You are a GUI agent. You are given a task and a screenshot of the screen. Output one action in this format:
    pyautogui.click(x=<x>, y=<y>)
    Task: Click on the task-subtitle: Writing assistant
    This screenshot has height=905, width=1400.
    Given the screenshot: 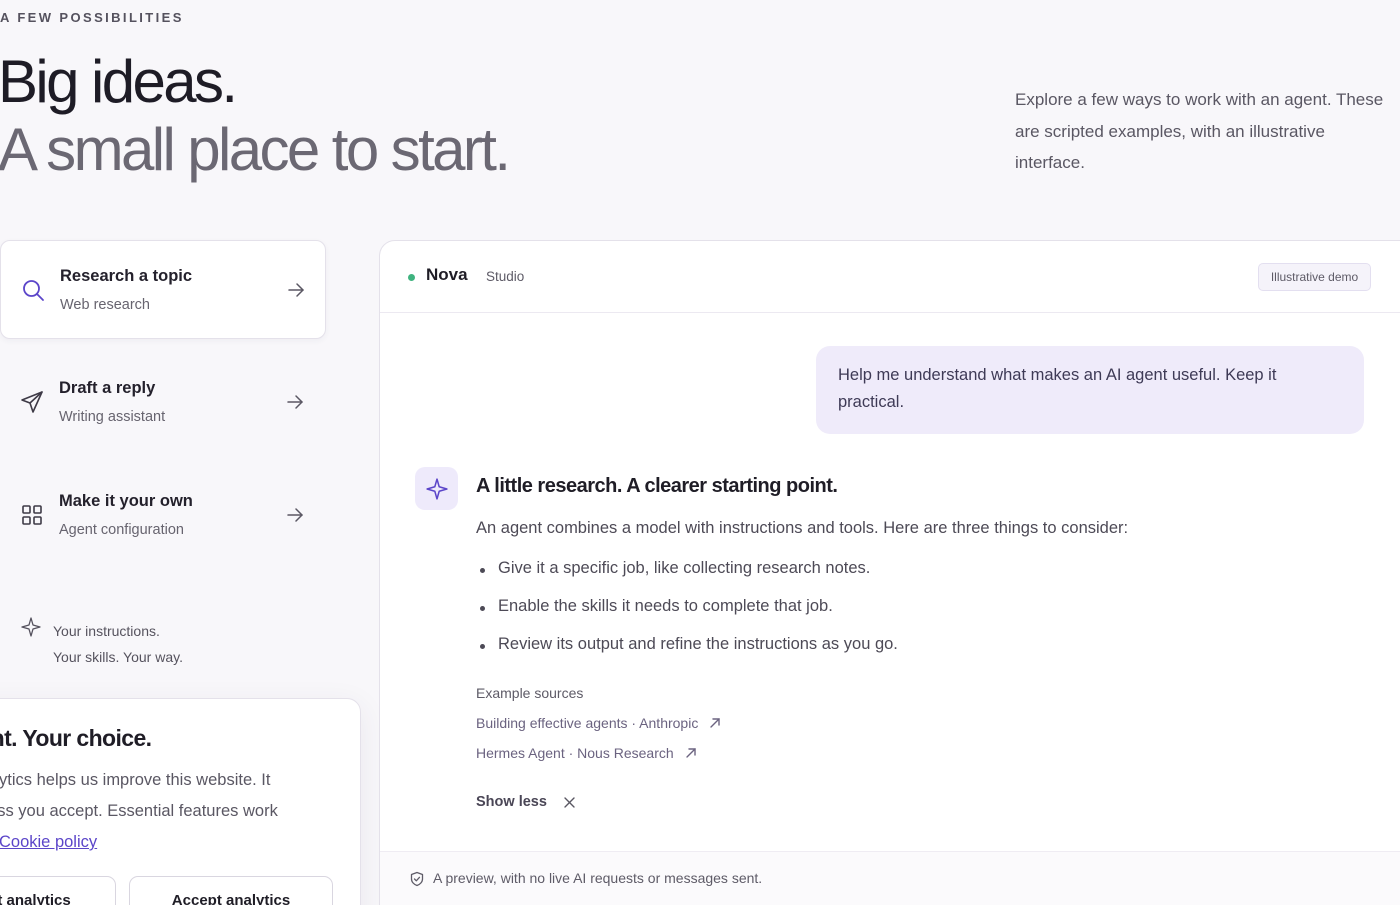 What is the action you would take?
    pyautogui.click(x=112, y=417)
    